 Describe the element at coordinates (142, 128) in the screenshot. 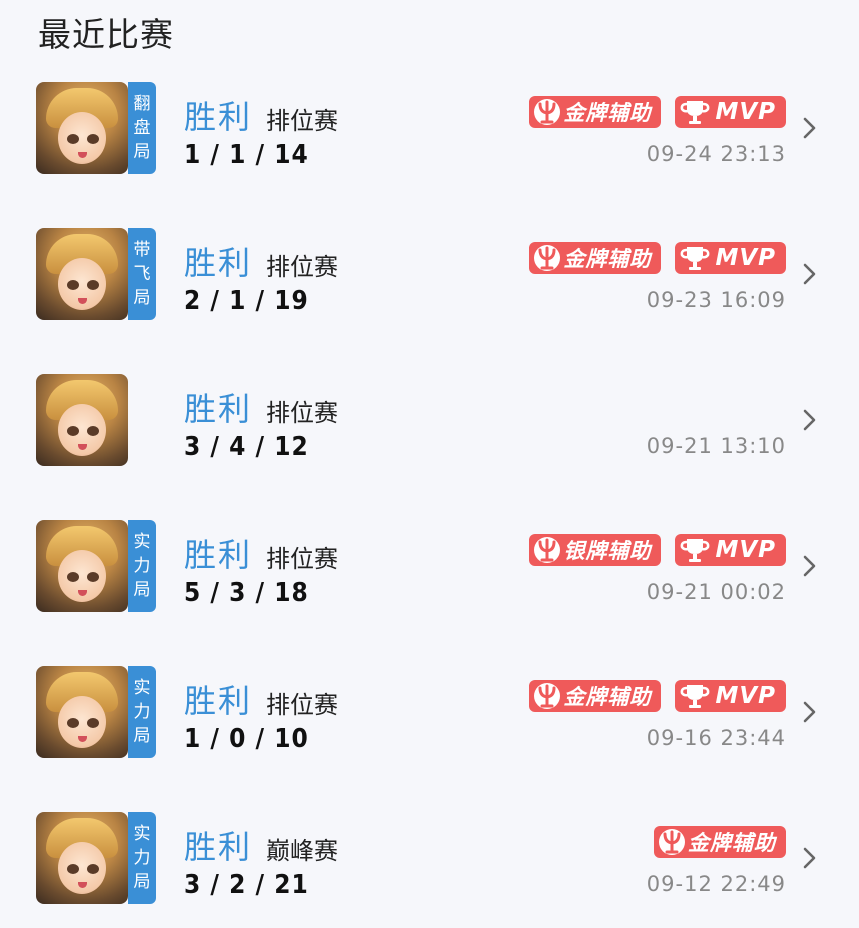

I see `match-tag: 翻盘局` at that location.